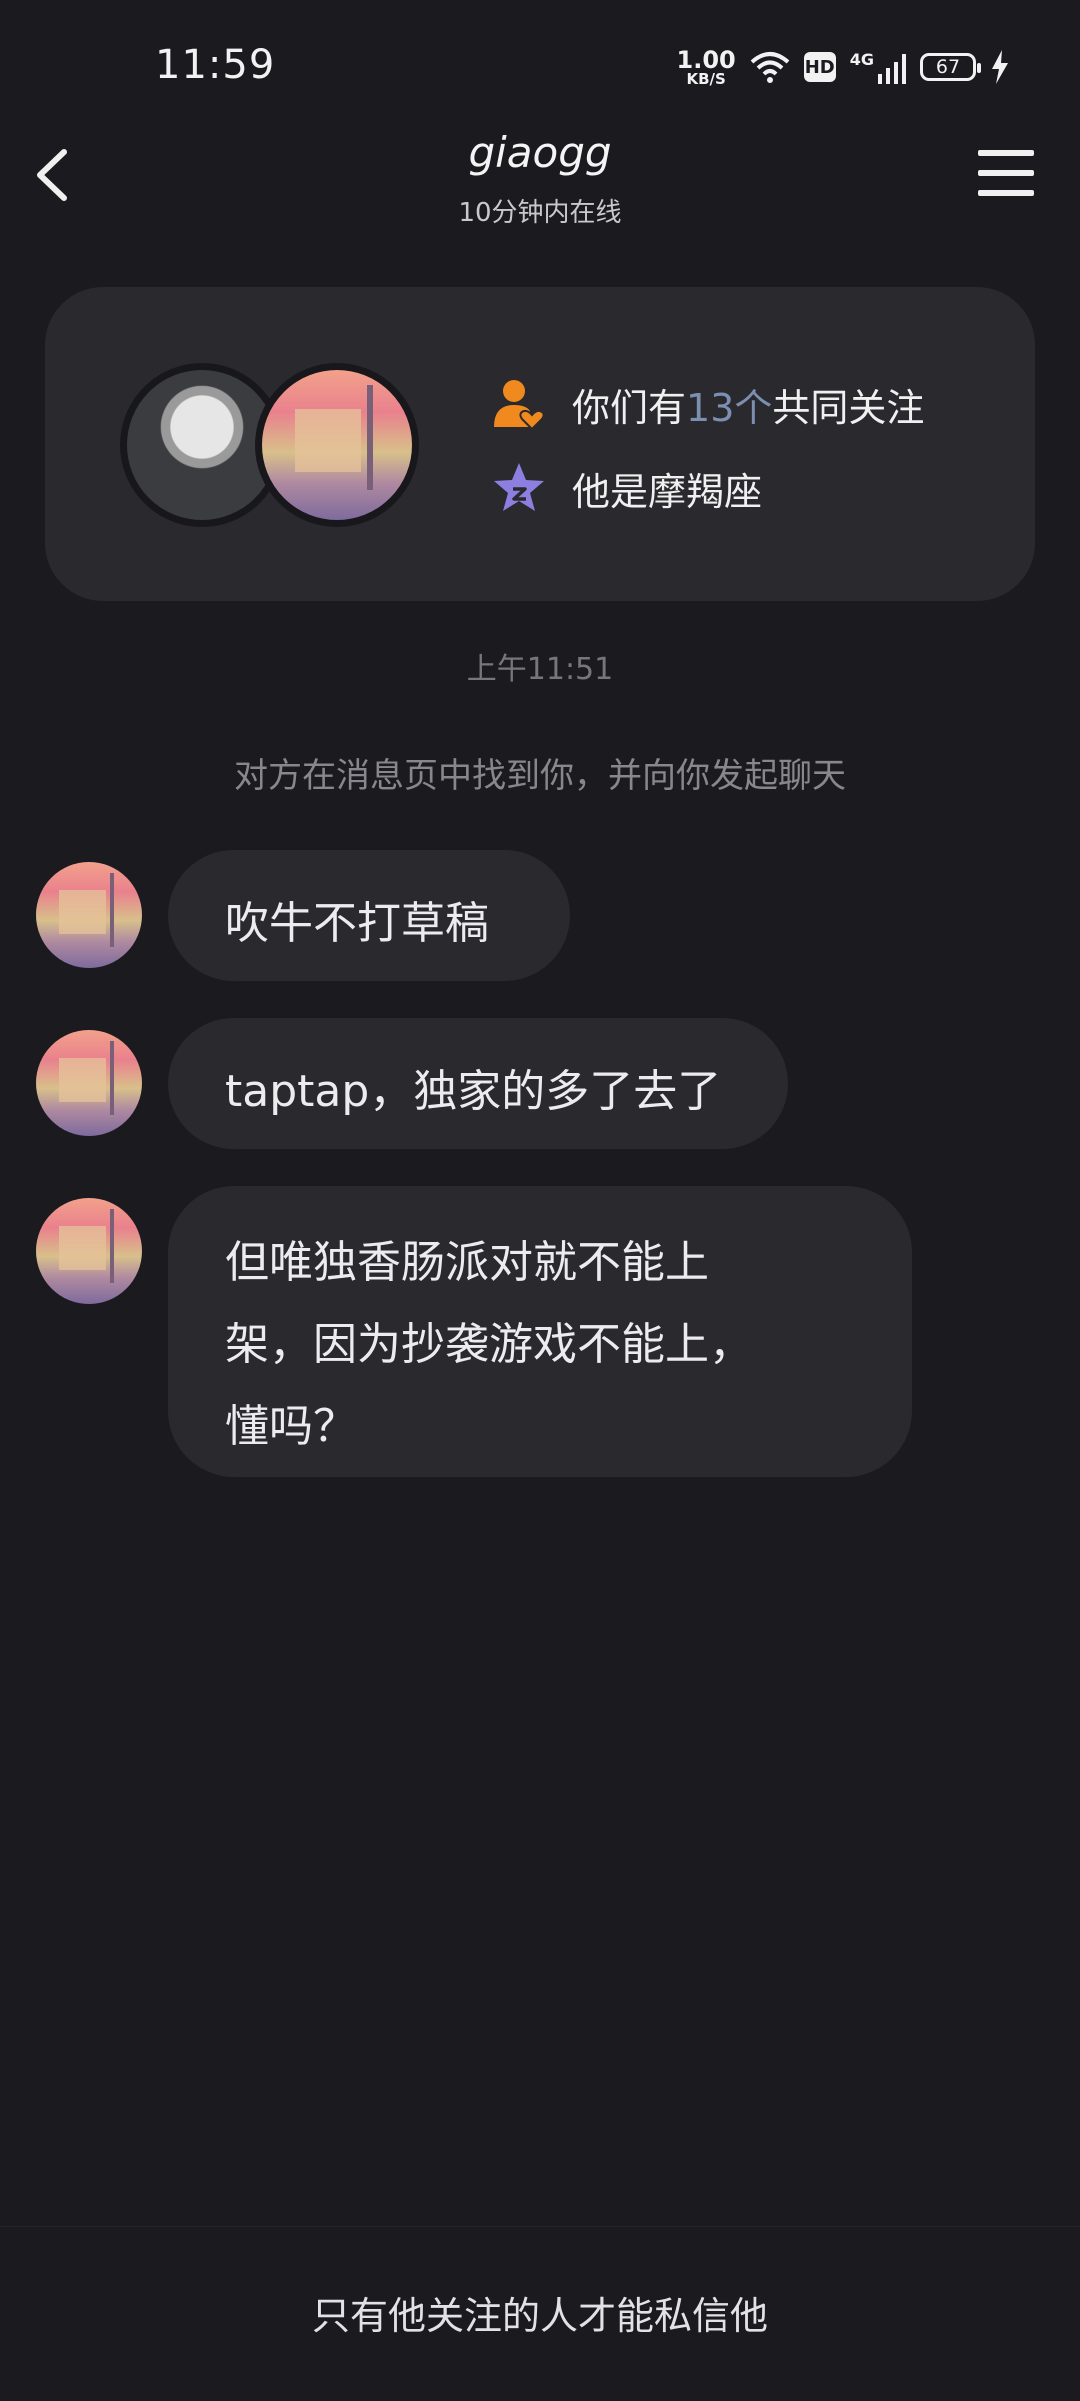  Describe the element at coordinates (540, 444) in the screenshot. I see `profile-info-card: 你们有13个共同关注 他是摩羯座` at that location.